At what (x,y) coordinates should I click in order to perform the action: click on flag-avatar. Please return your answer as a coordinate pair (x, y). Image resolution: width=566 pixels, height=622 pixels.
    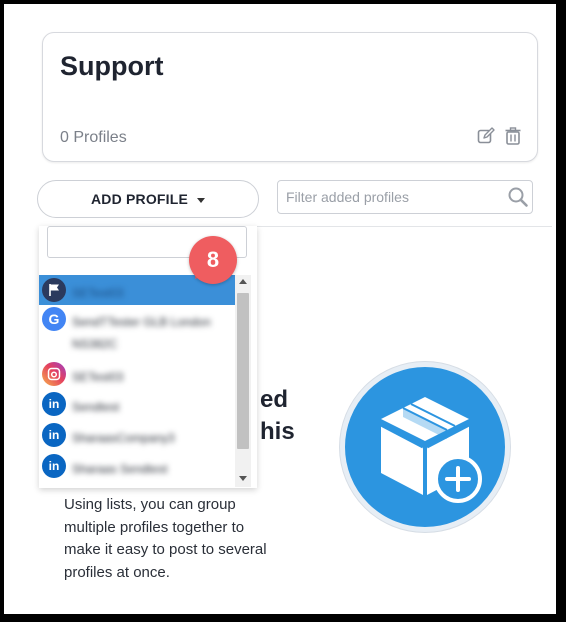
    Looking at the image, I should click on (54, 290).